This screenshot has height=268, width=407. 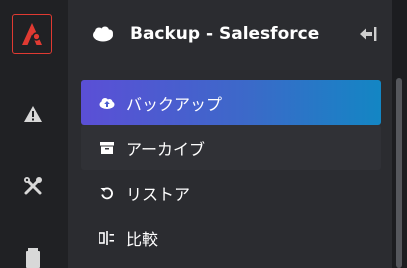 What do you see at coordinates (399, 173) in the screenshot?
I see `scrollbar-thumb` at bounding box center [399, 173].